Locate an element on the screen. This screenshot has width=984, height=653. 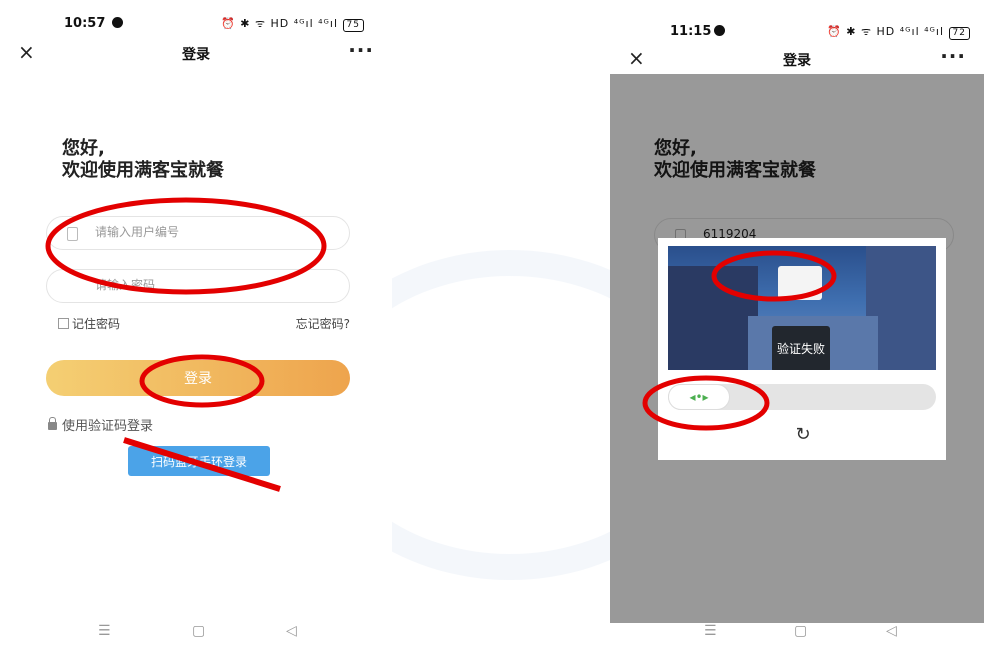
status-time: 10:57 is located at coordinates (85, 23).